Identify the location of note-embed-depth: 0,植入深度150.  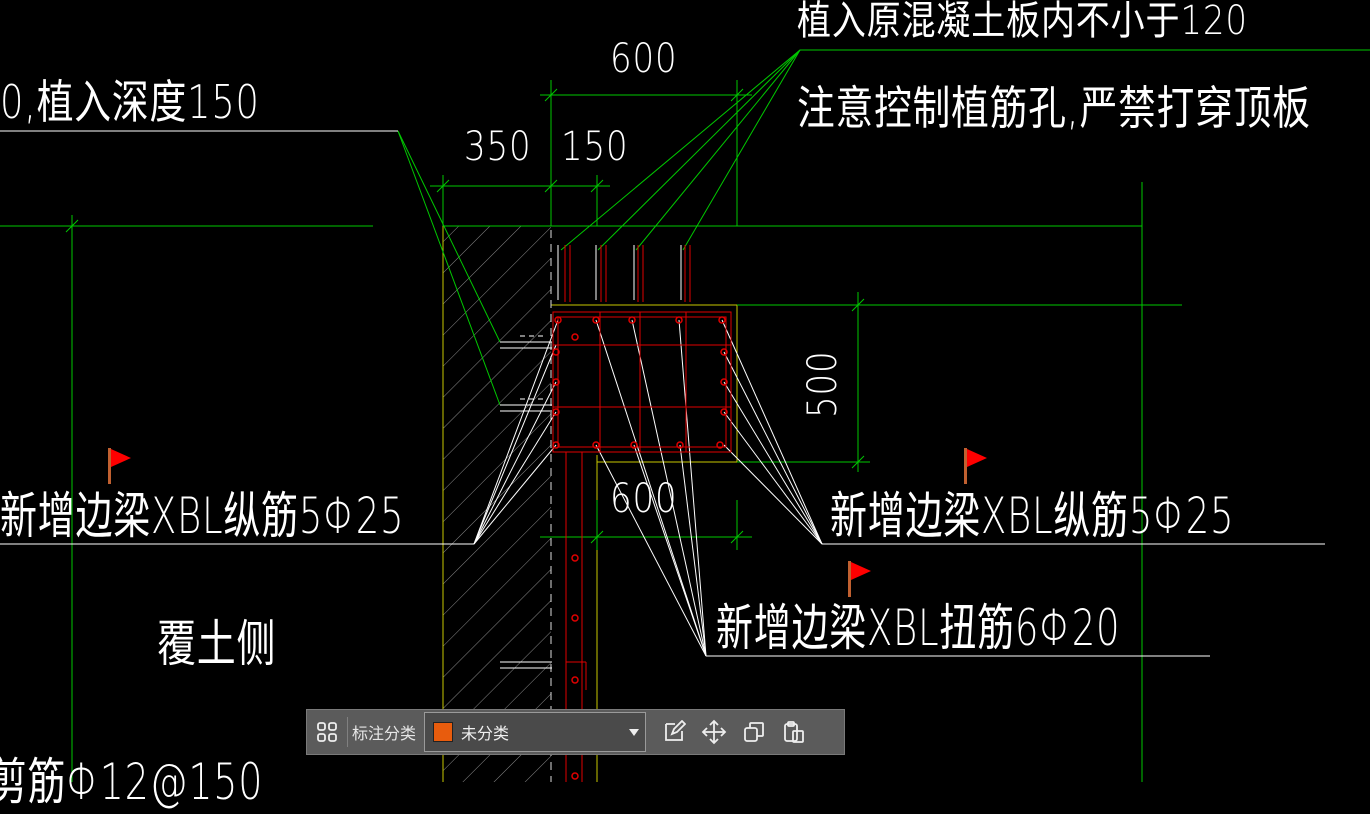
(130, 102).